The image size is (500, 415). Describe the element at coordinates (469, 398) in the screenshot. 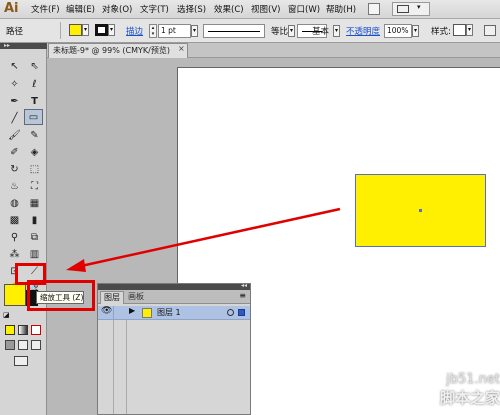

I see `watermark-text: 脚本之家` at that location.